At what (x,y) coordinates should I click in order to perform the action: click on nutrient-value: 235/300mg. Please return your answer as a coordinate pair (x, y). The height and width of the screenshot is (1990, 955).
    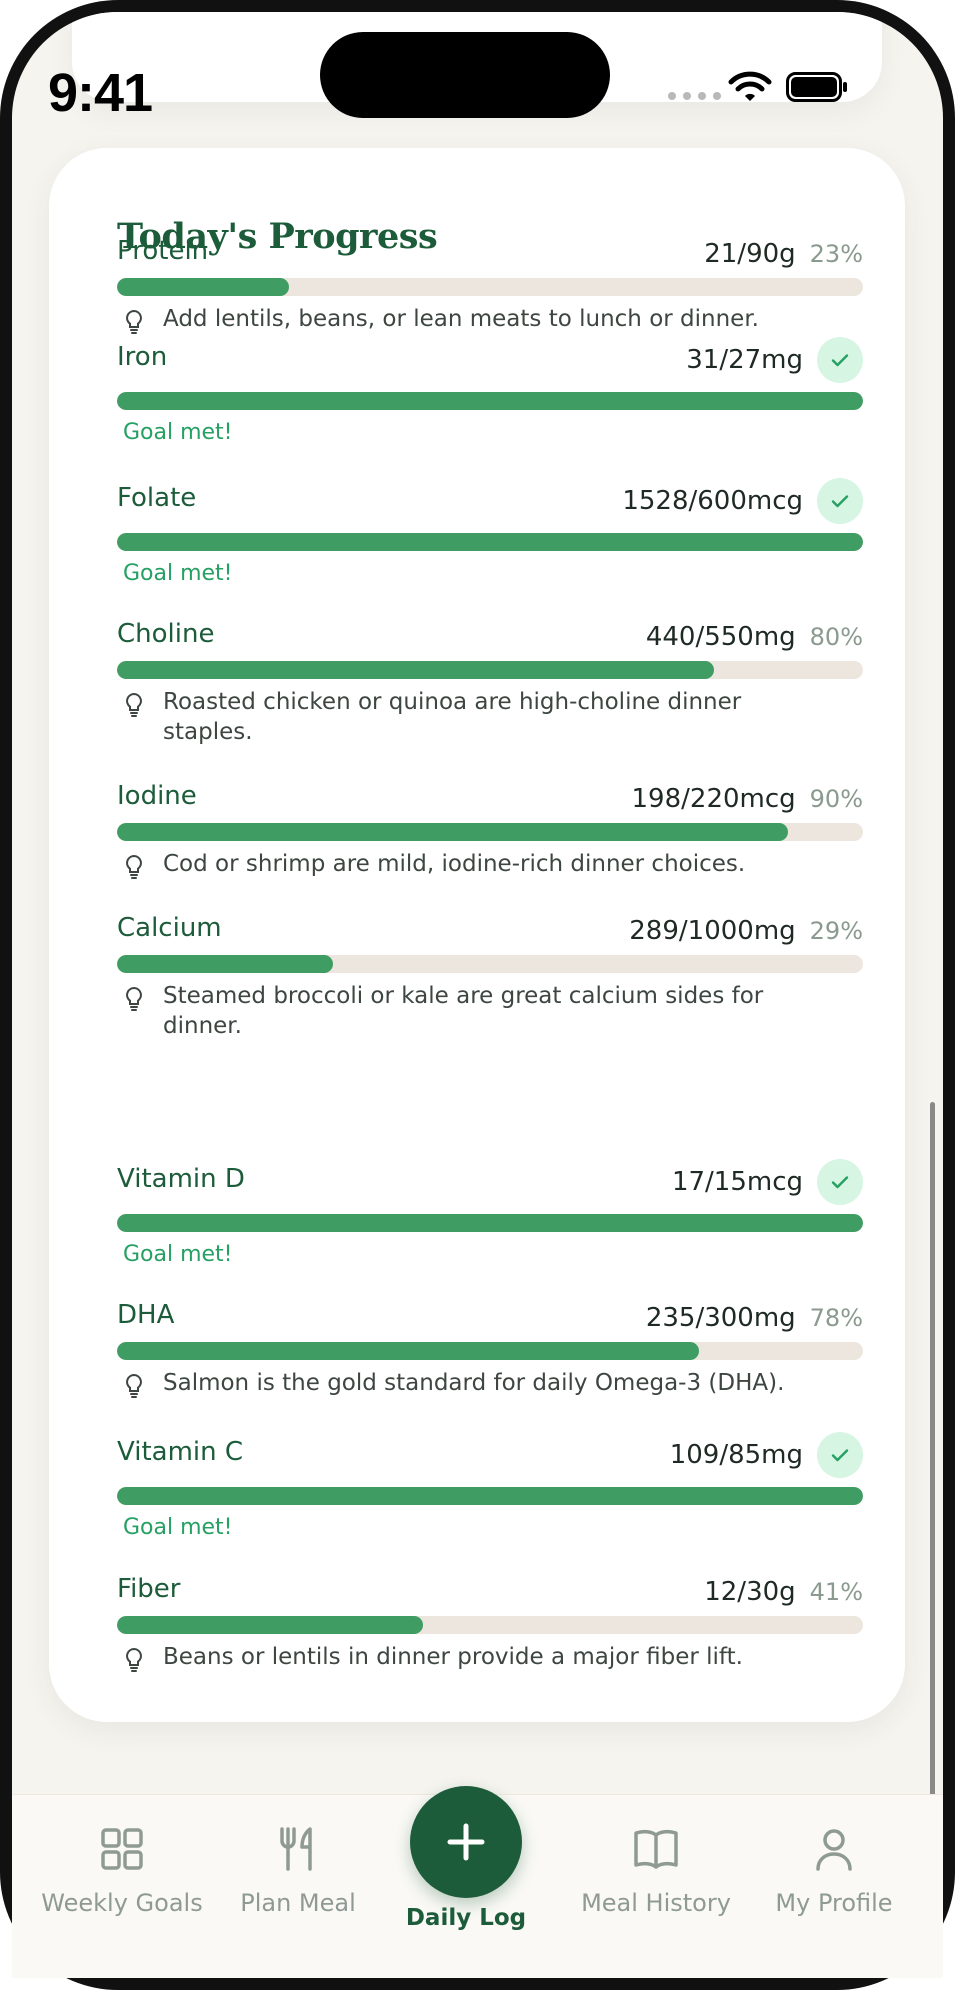
    Looking at the image, I should click on (720, 1318).